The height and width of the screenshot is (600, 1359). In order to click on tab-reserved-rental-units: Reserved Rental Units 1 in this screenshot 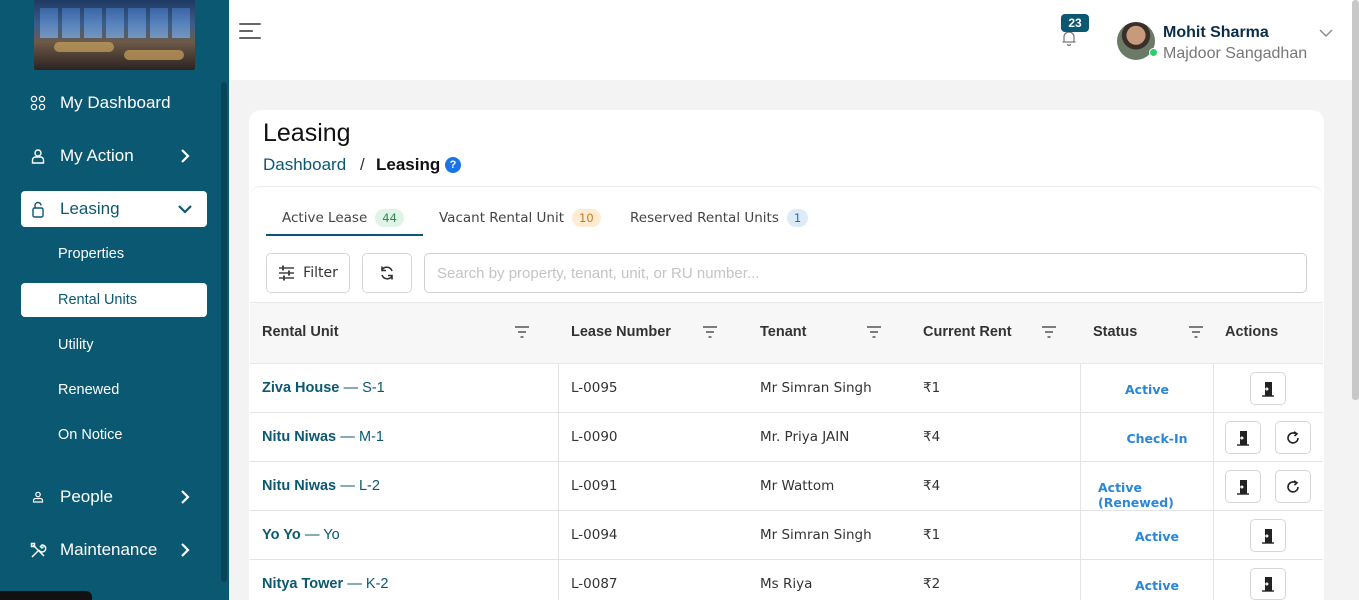, I will do `click(719, 218)`.